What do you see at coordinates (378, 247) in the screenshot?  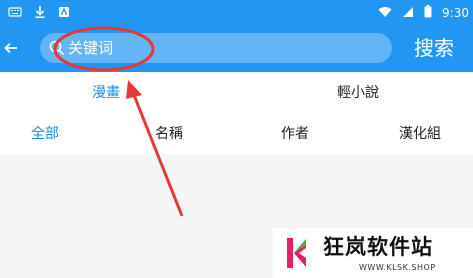 I see `watermark-brand: 狂岚软件站` at bounding box center [378, 247].